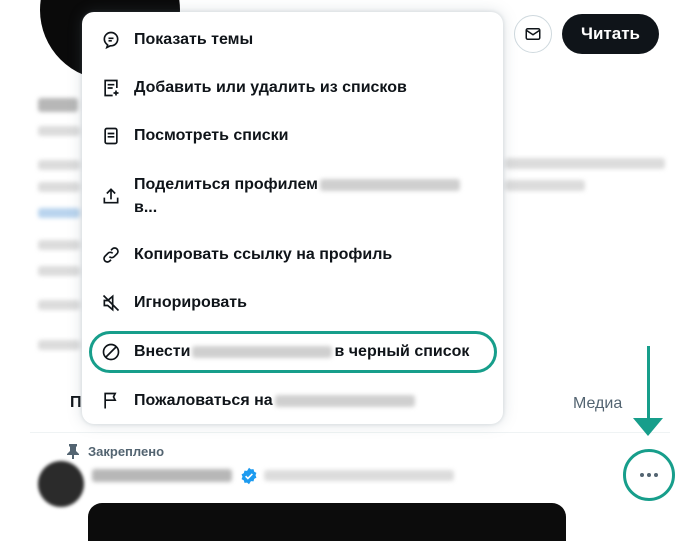  What do you see at coordinates (270, 87) in the screenshot?
I see `menu-item-label: Добавить или удалить из списков` at bounding box center [270, 87].